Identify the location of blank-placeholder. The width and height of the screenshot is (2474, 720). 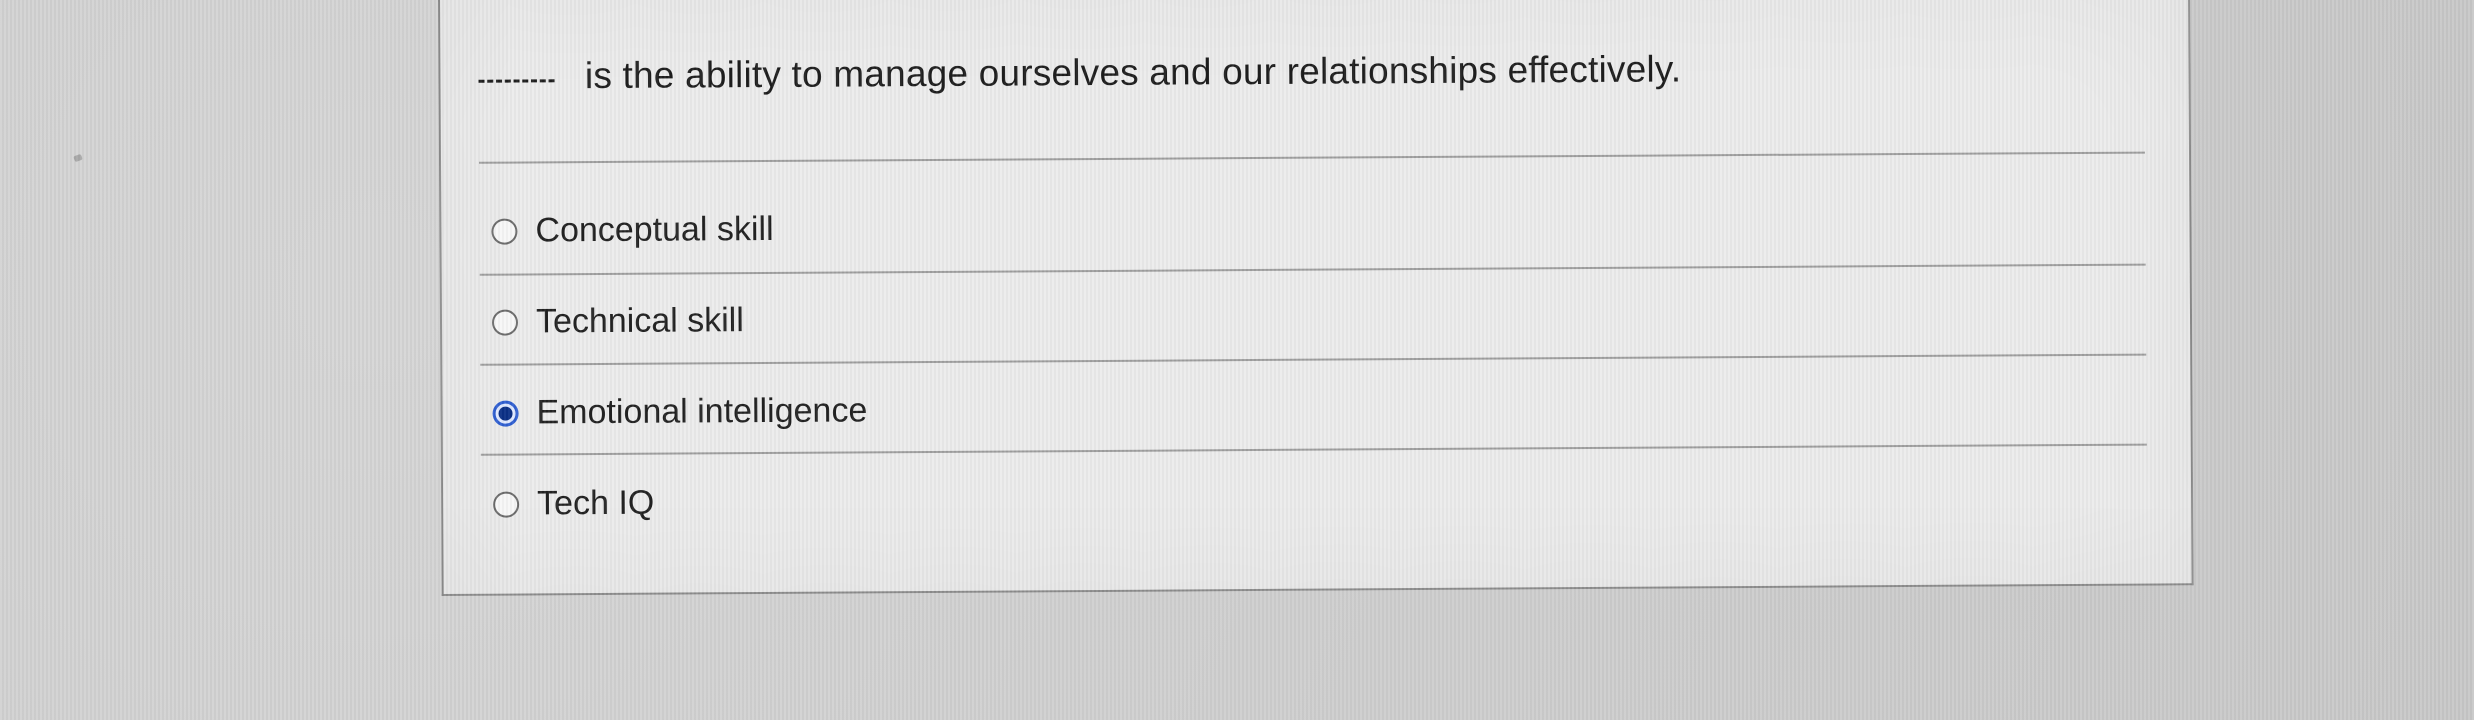
(516, 81).